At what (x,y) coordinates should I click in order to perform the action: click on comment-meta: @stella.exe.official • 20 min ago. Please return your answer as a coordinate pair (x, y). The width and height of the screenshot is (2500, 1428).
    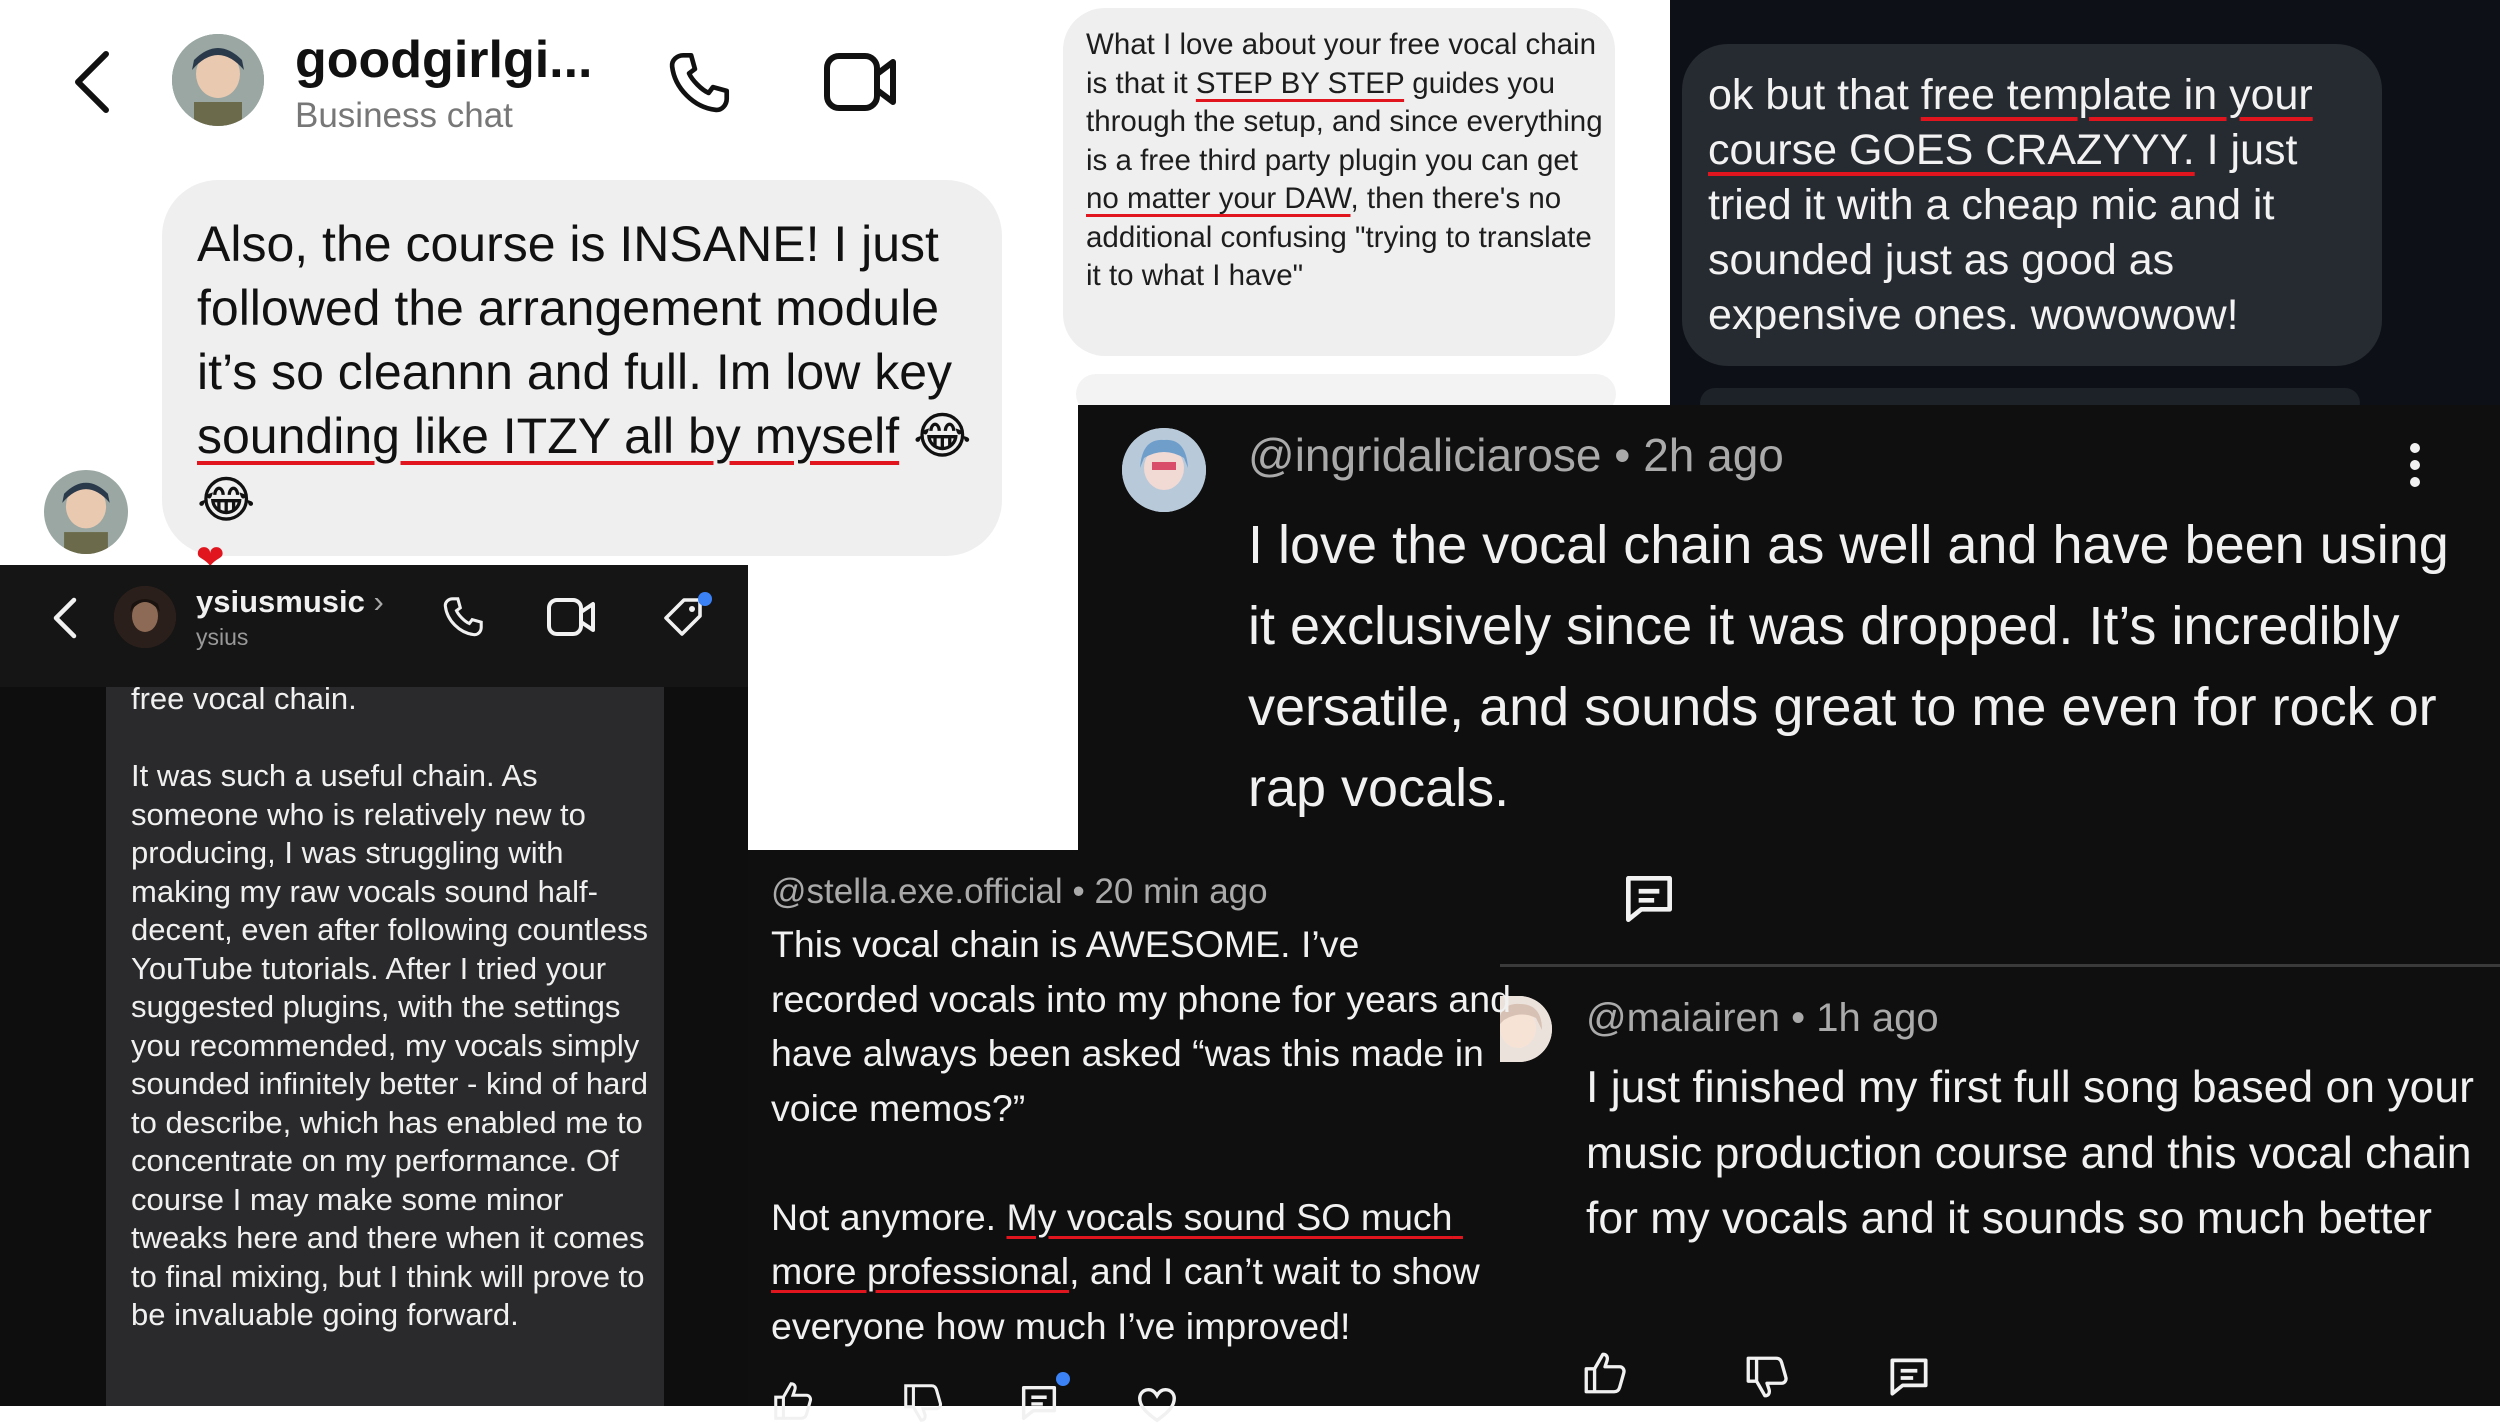
    Looking at the image, I should click on (1019, 891).